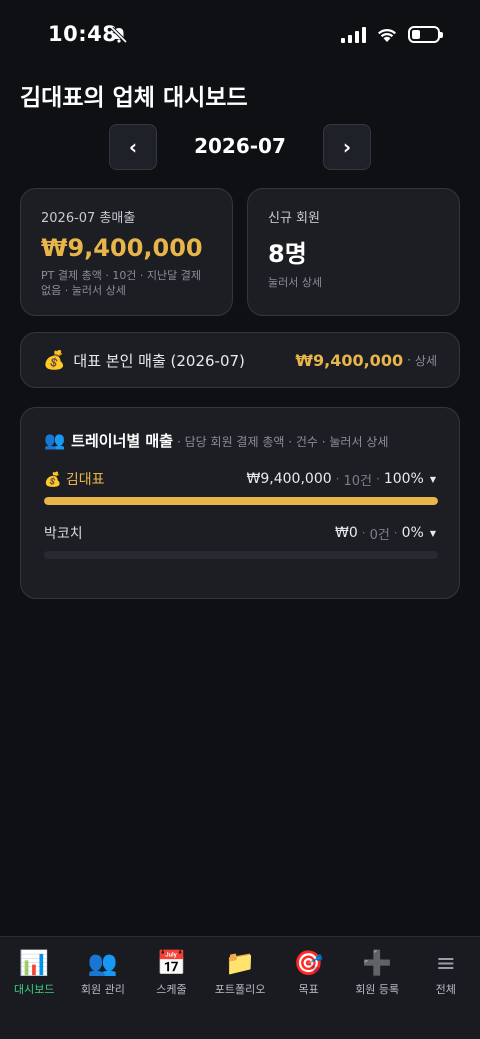  I want to click on tab-label: 회원 관리, so click(102, 989).